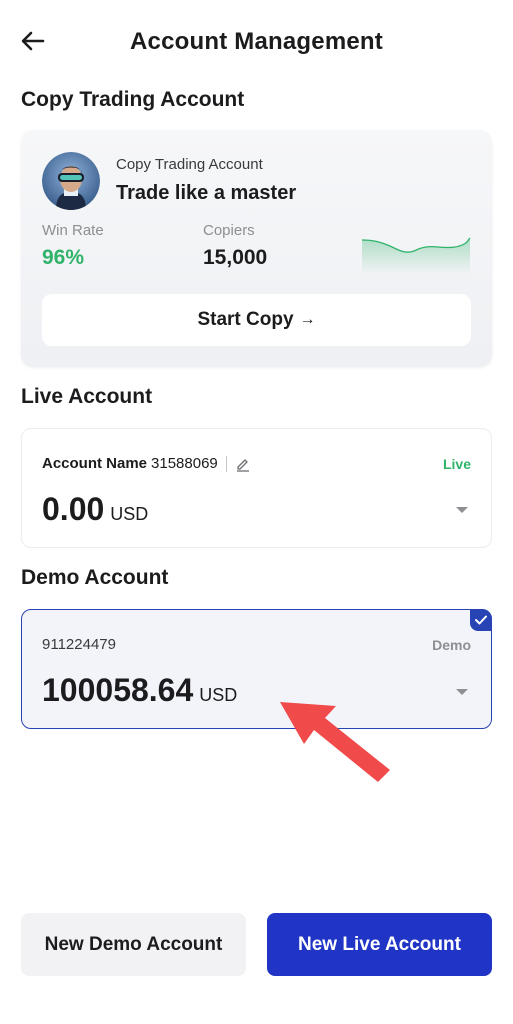 This screenshot has width=513, height=1024. Describe the element at coordinates (243, 464) in the screenshot. I see `edit-pencil-icon` at that location.